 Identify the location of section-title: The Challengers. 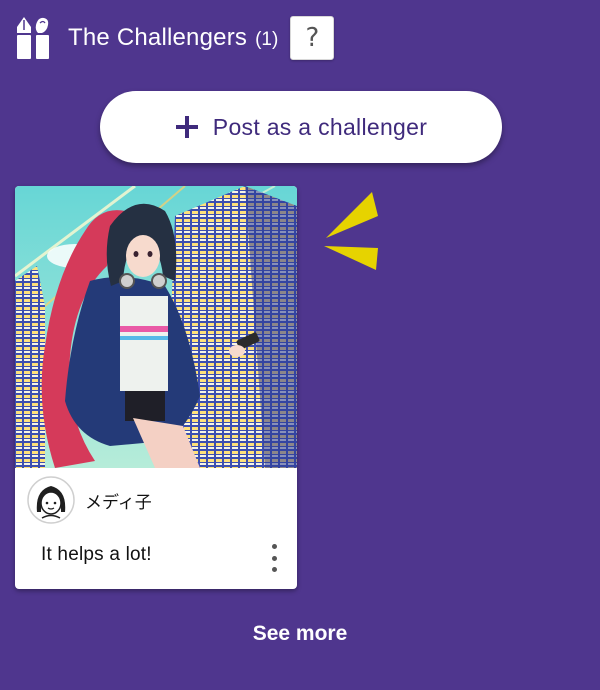
(158, 37).